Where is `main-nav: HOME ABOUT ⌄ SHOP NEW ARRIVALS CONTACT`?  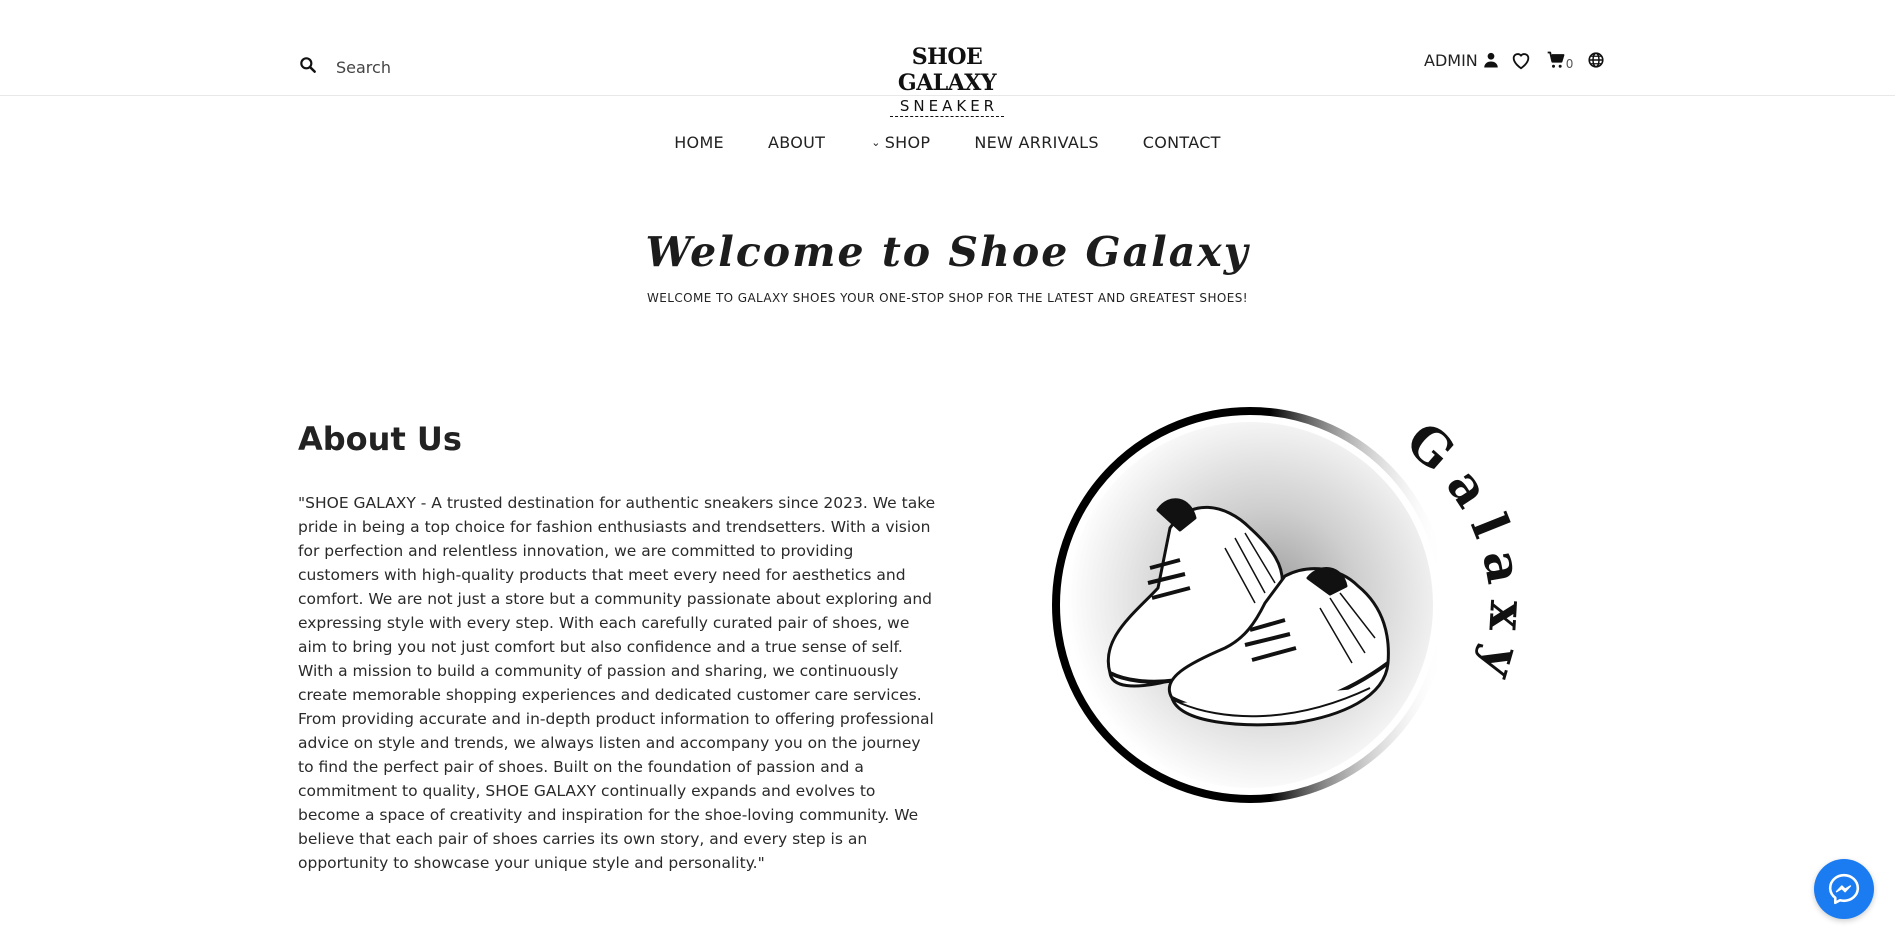
main-nav: HOME ABOUT ⌄ SHOP NEW ARRIVALS CONTACT is located at coordinates (947, 142).